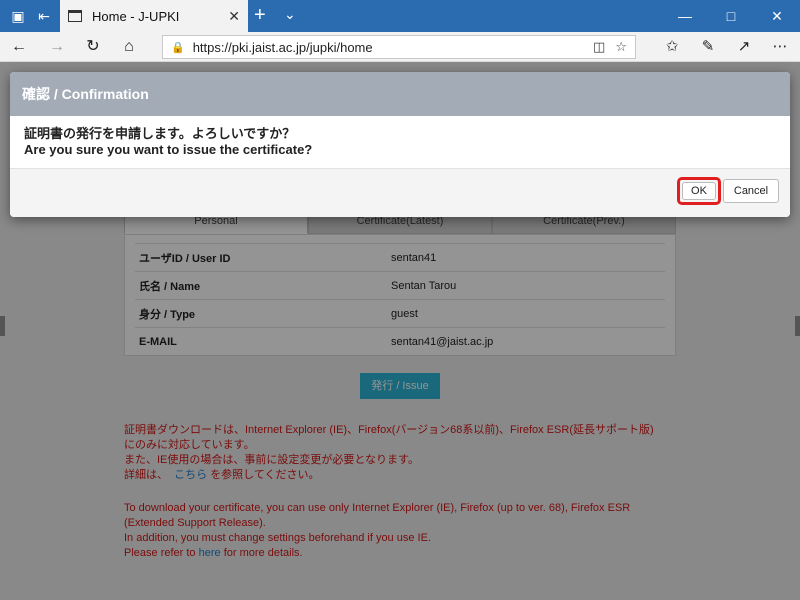 Image resolution: width=800 pixels, height=600 pixels. I want to click on tab-actions-icon: ▣, so click(18, 16).